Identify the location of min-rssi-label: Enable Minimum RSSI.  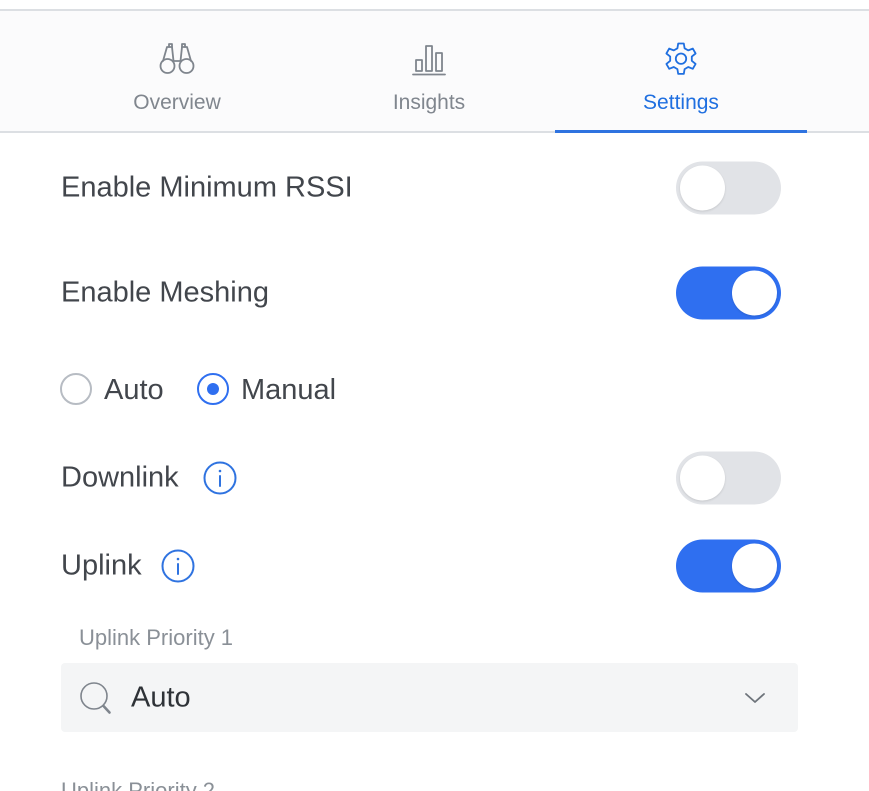
(207, 187).